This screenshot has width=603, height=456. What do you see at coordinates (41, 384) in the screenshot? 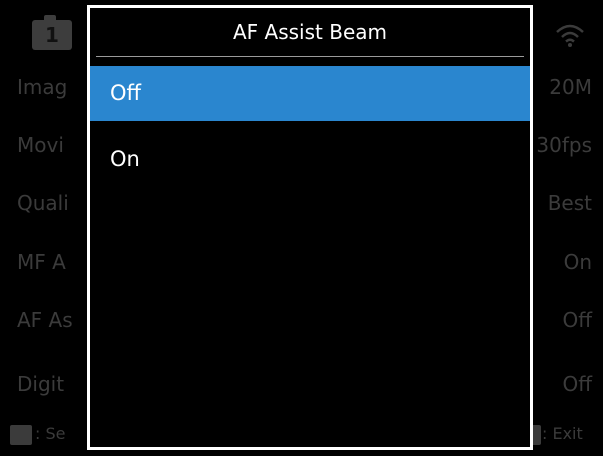
I see `row-label: Digit` at bounding box center [41, 384].